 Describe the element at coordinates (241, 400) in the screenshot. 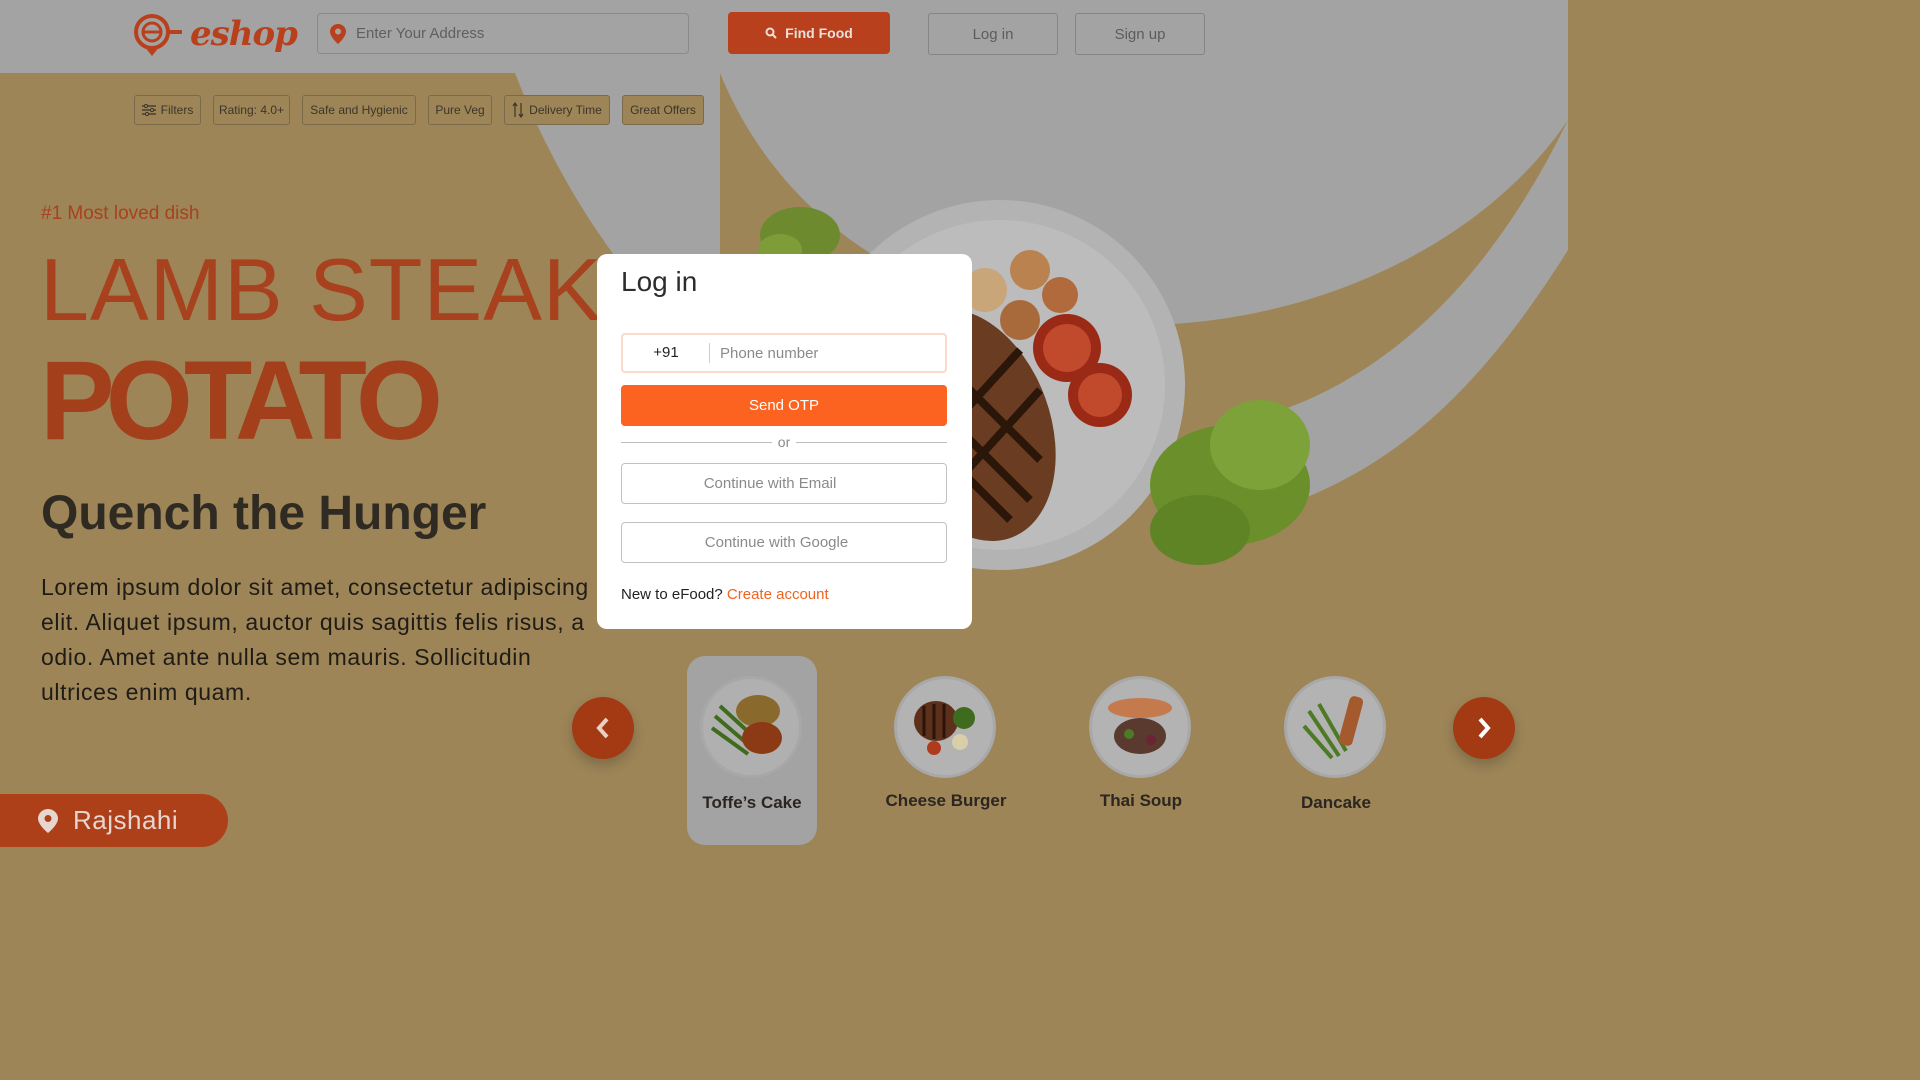

I see `hero-title-line2: POTATO` at that location.